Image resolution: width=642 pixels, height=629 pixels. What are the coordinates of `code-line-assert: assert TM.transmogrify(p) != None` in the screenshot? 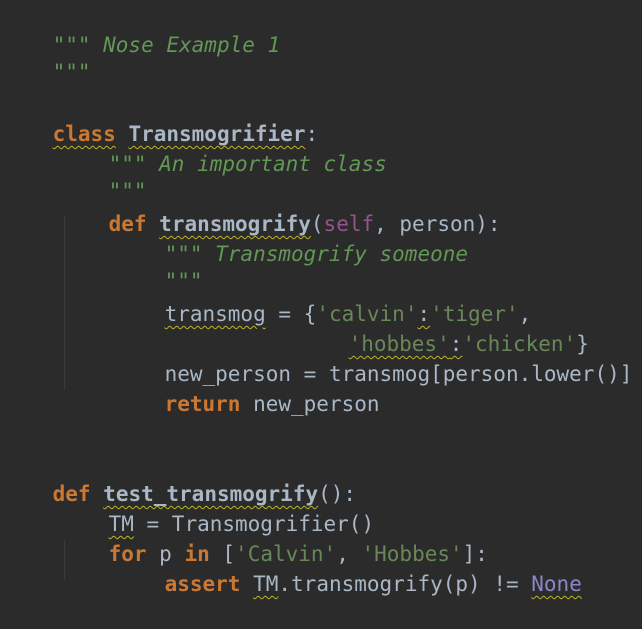 It's located at (348, 567).